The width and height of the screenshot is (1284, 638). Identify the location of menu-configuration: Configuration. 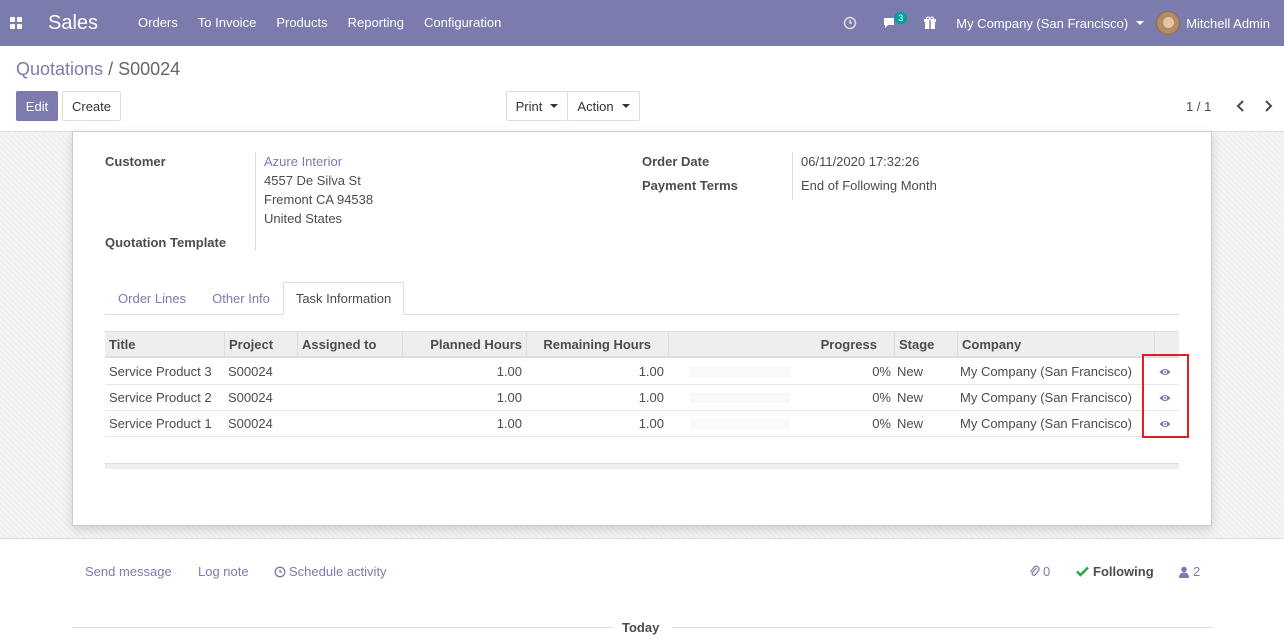
(462, 23).